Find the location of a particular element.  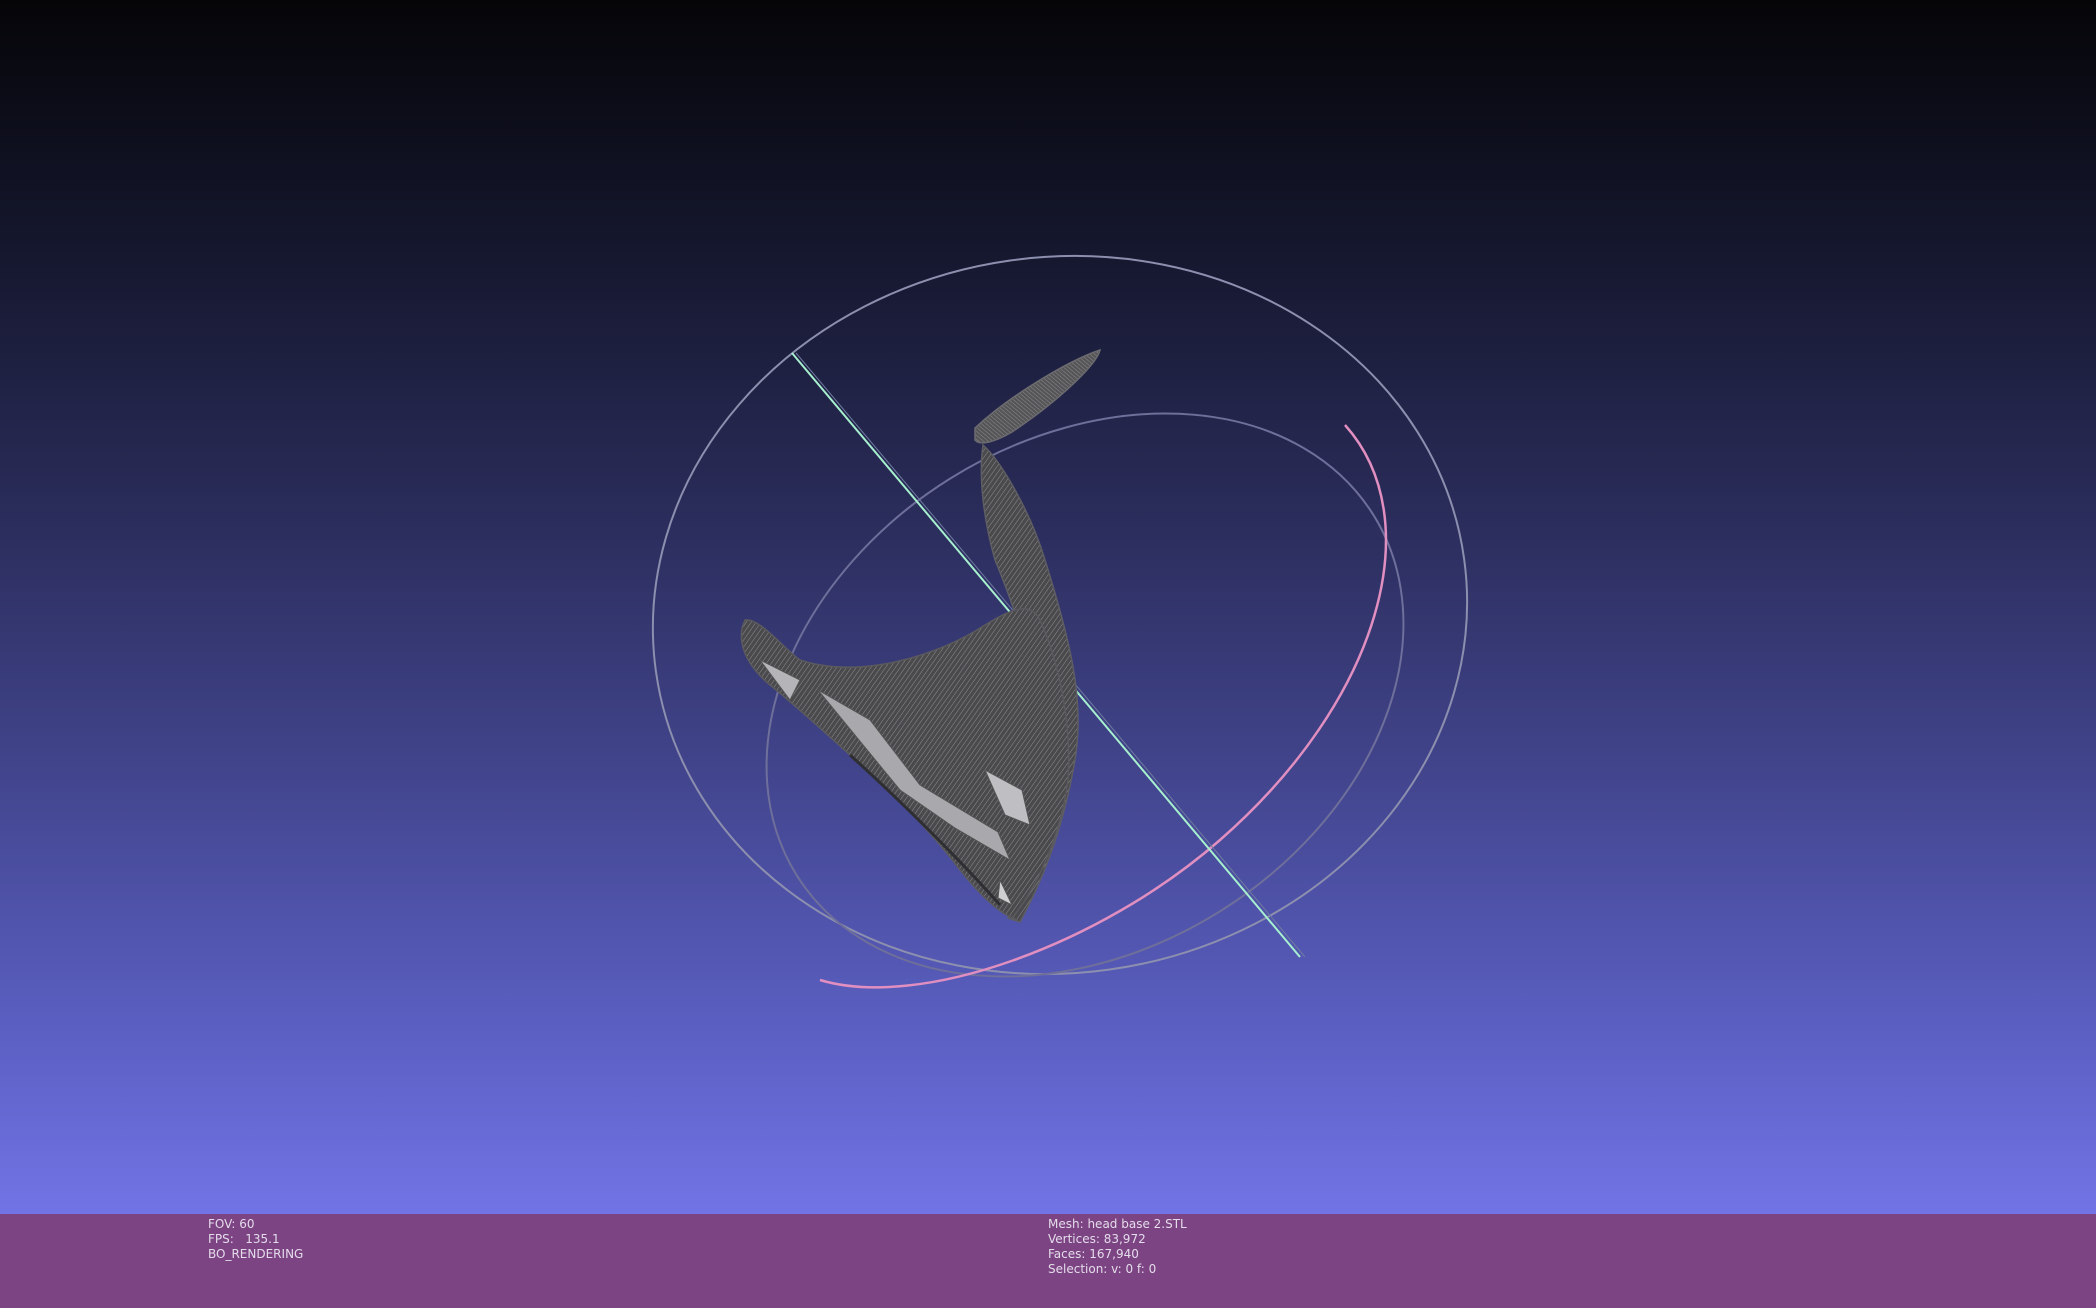

fov-text: FOV: 60 is located at coordinates (231, 1224).